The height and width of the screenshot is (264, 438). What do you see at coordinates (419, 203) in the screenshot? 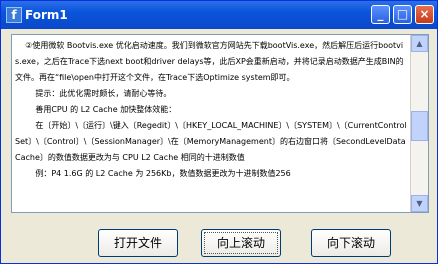
I see `scroll-down-arrow-icon: ▼` at bounding box center [419, 203].